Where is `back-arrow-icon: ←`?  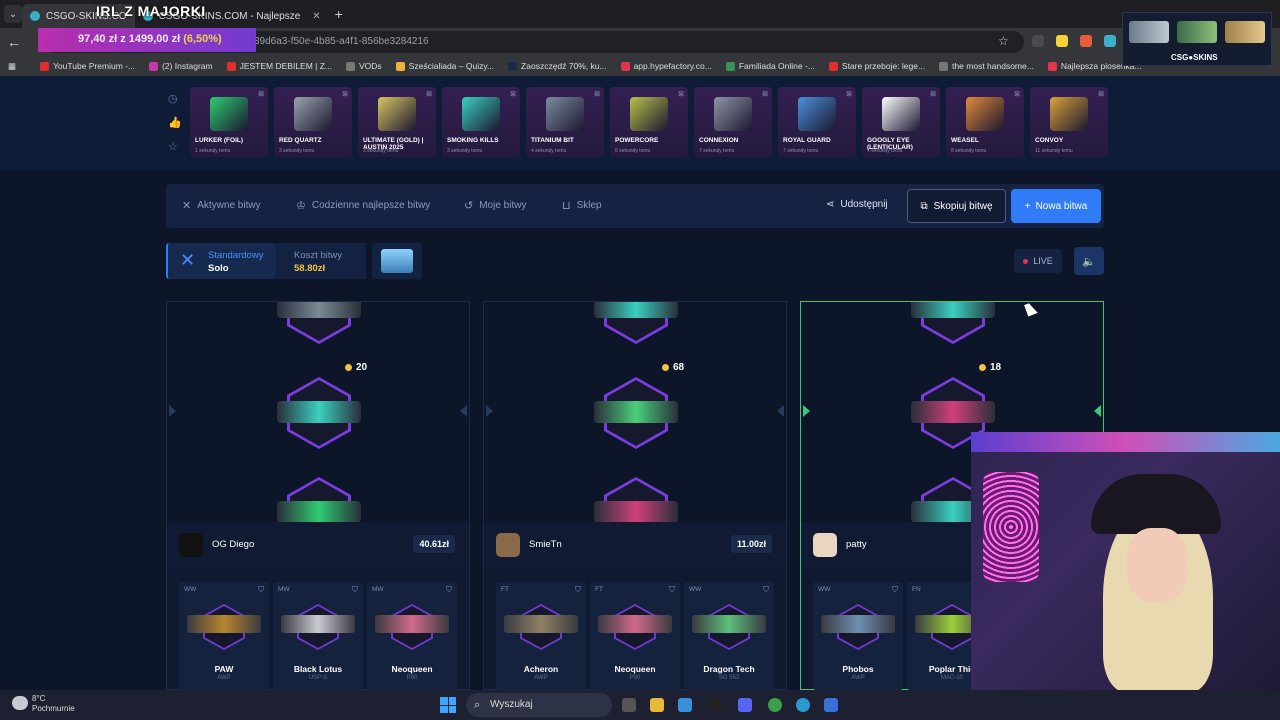 back-arrow-icon: ← is located at coordinates (14, 42).